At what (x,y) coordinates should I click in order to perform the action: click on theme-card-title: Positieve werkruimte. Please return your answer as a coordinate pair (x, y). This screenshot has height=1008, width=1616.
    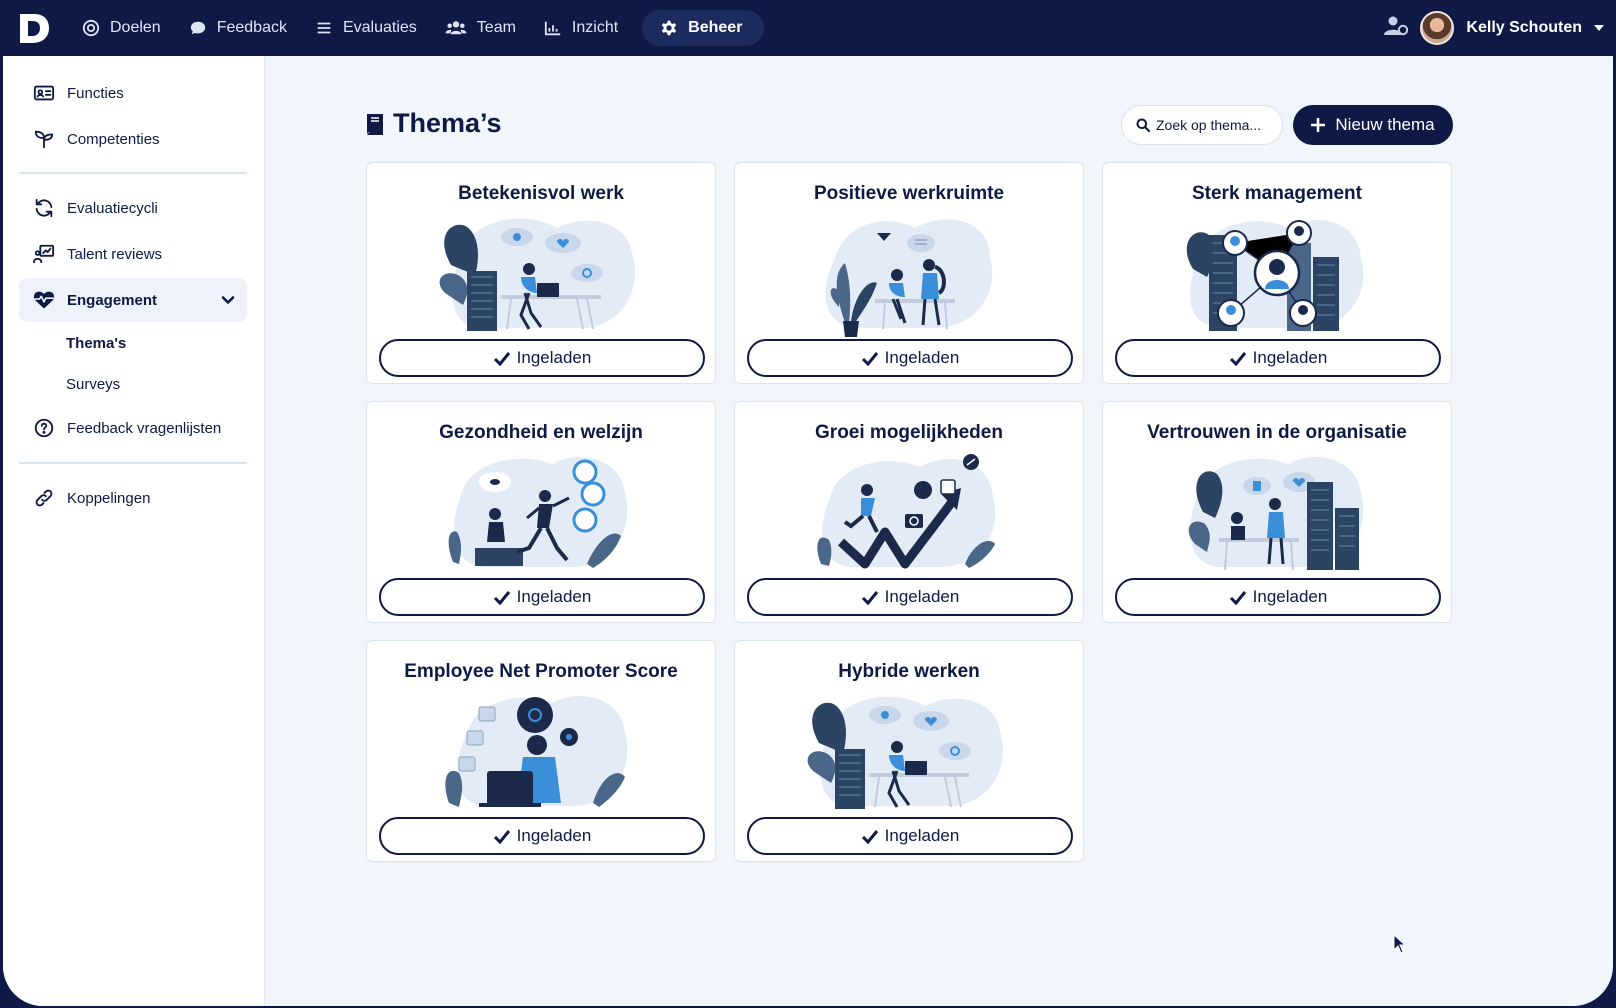
    Looking at the image, I should click on (909, 193).